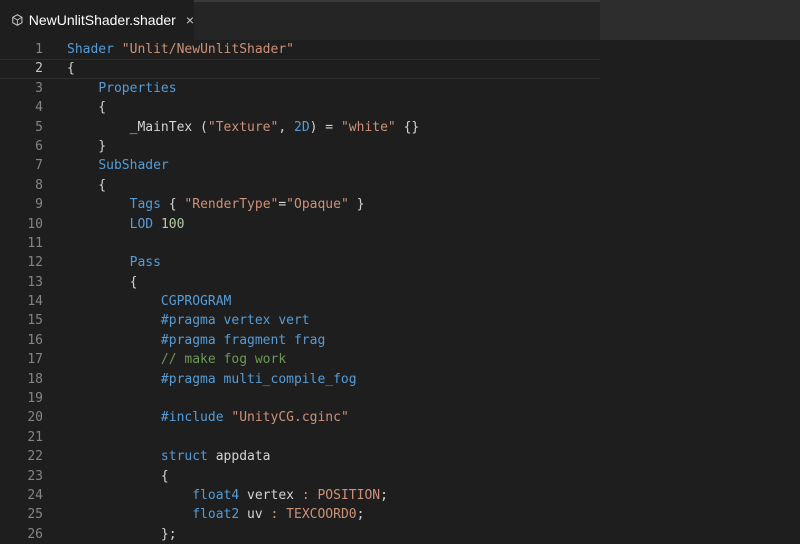  Describe the element at coordinates (325, 127) in the screenshot. I see `code-token: ) =` at that location.